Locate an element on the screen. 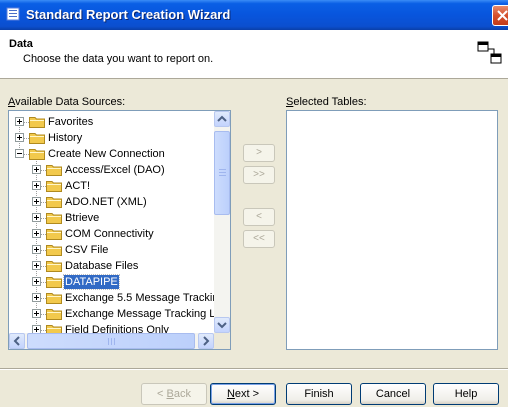 Image resolution: width=508 pixels, height=407 pixels. scroll-left-icon is located at coordinates (16, 341).